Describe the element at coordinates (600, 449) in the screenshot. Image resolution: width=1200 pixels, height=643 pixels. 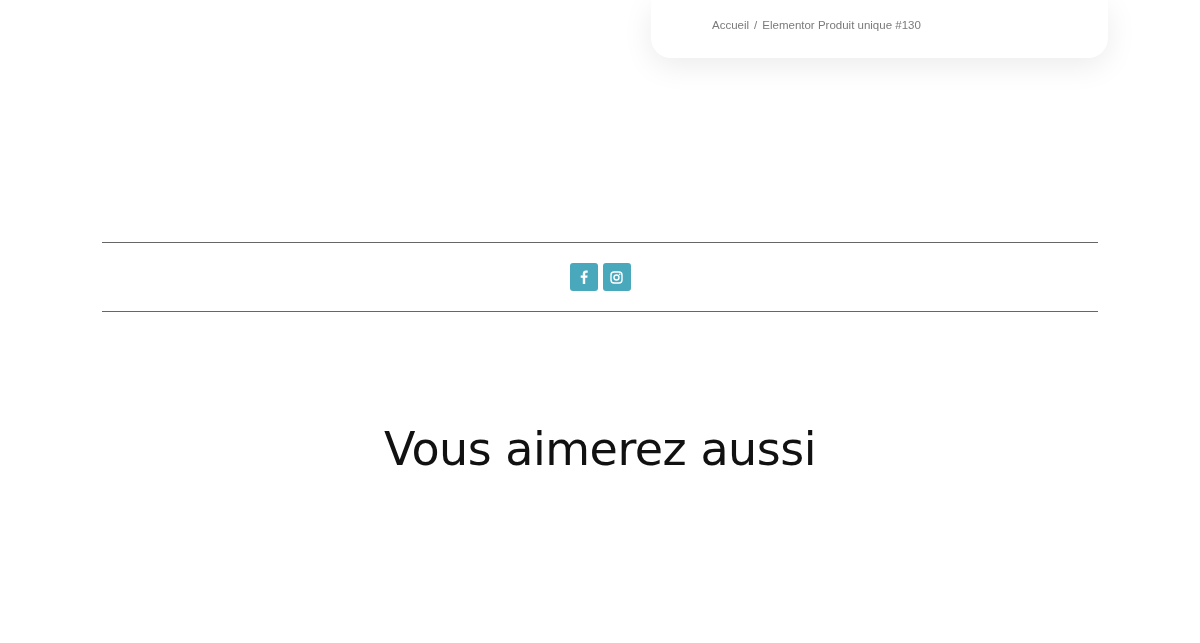
I see `section-heading: Vous aimerez aussi` at that location.